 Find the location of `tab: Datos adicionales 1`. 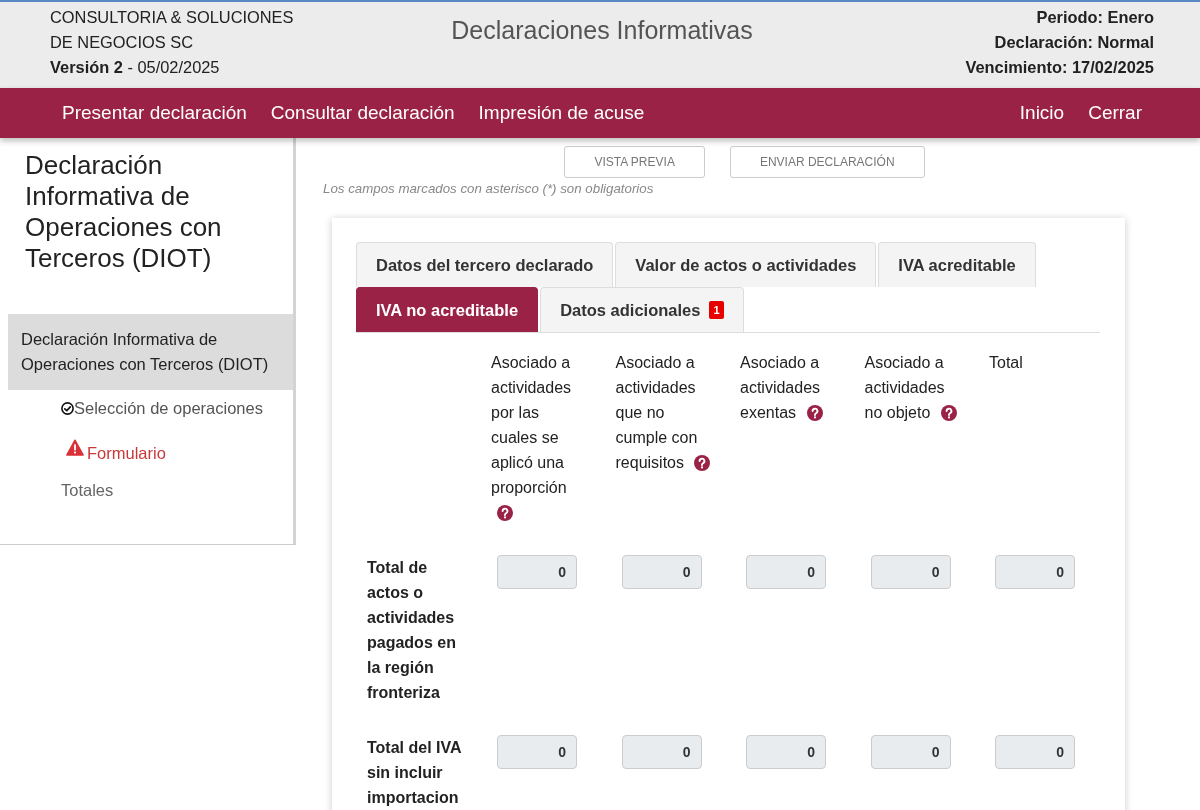

tab: Datos adicionales 1 is located at coordinates (642, 309).